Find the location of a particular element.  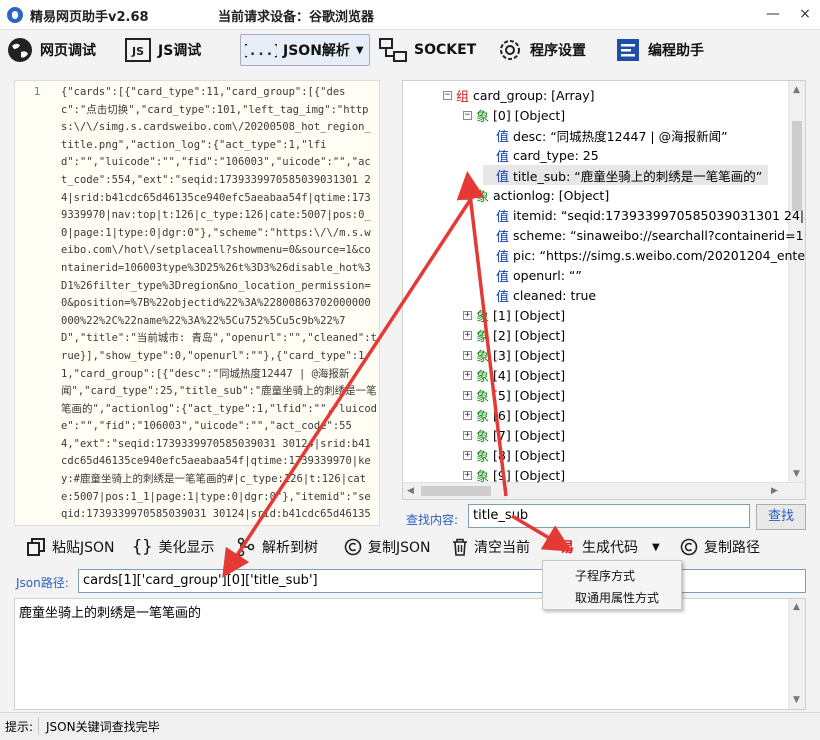

tree-node: + 象 [6] [Object] is located at coordinates (514, 415).